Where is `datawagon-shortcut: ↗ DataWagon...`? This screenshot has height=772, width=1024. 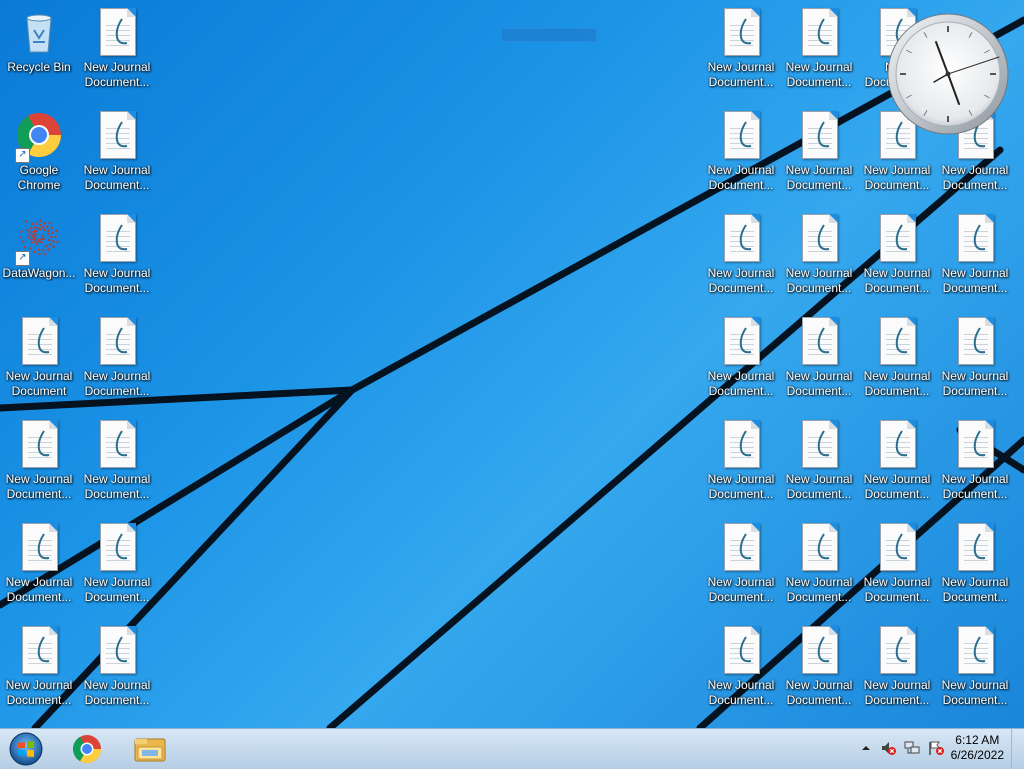
datawagon-shortcut: ↗ DataWagon... is located at coordinates (39, 260).